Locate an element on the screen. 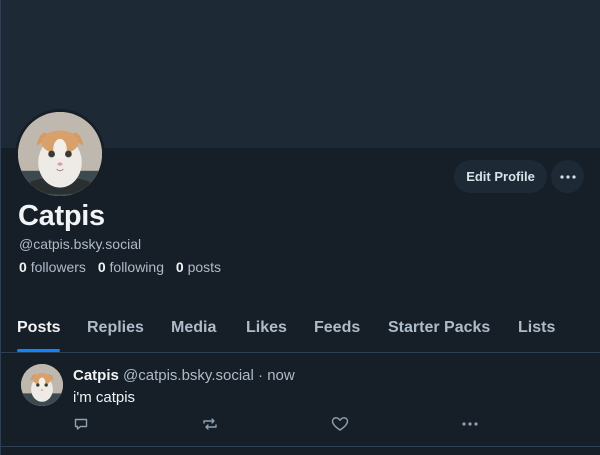 This screenshot has width=600, height=455. tab-starter-packs: Starter Packs is located at coordinates (439, 330).